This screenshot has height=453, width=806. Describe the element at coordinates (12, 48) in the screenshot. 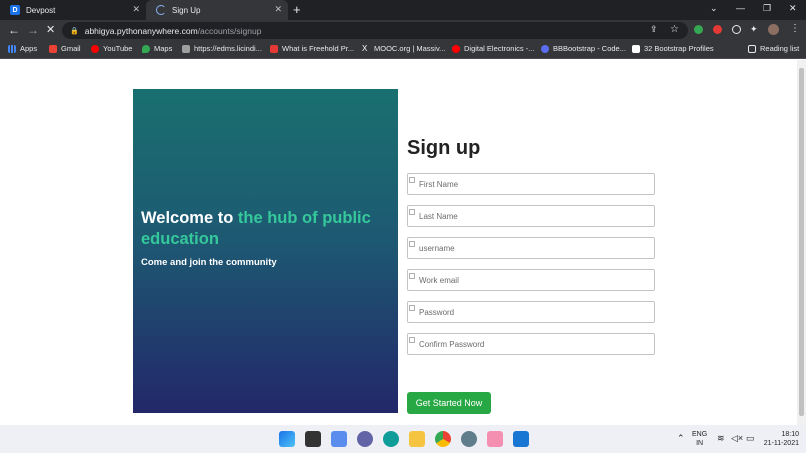

I see `apps-grid-icon` at that location.